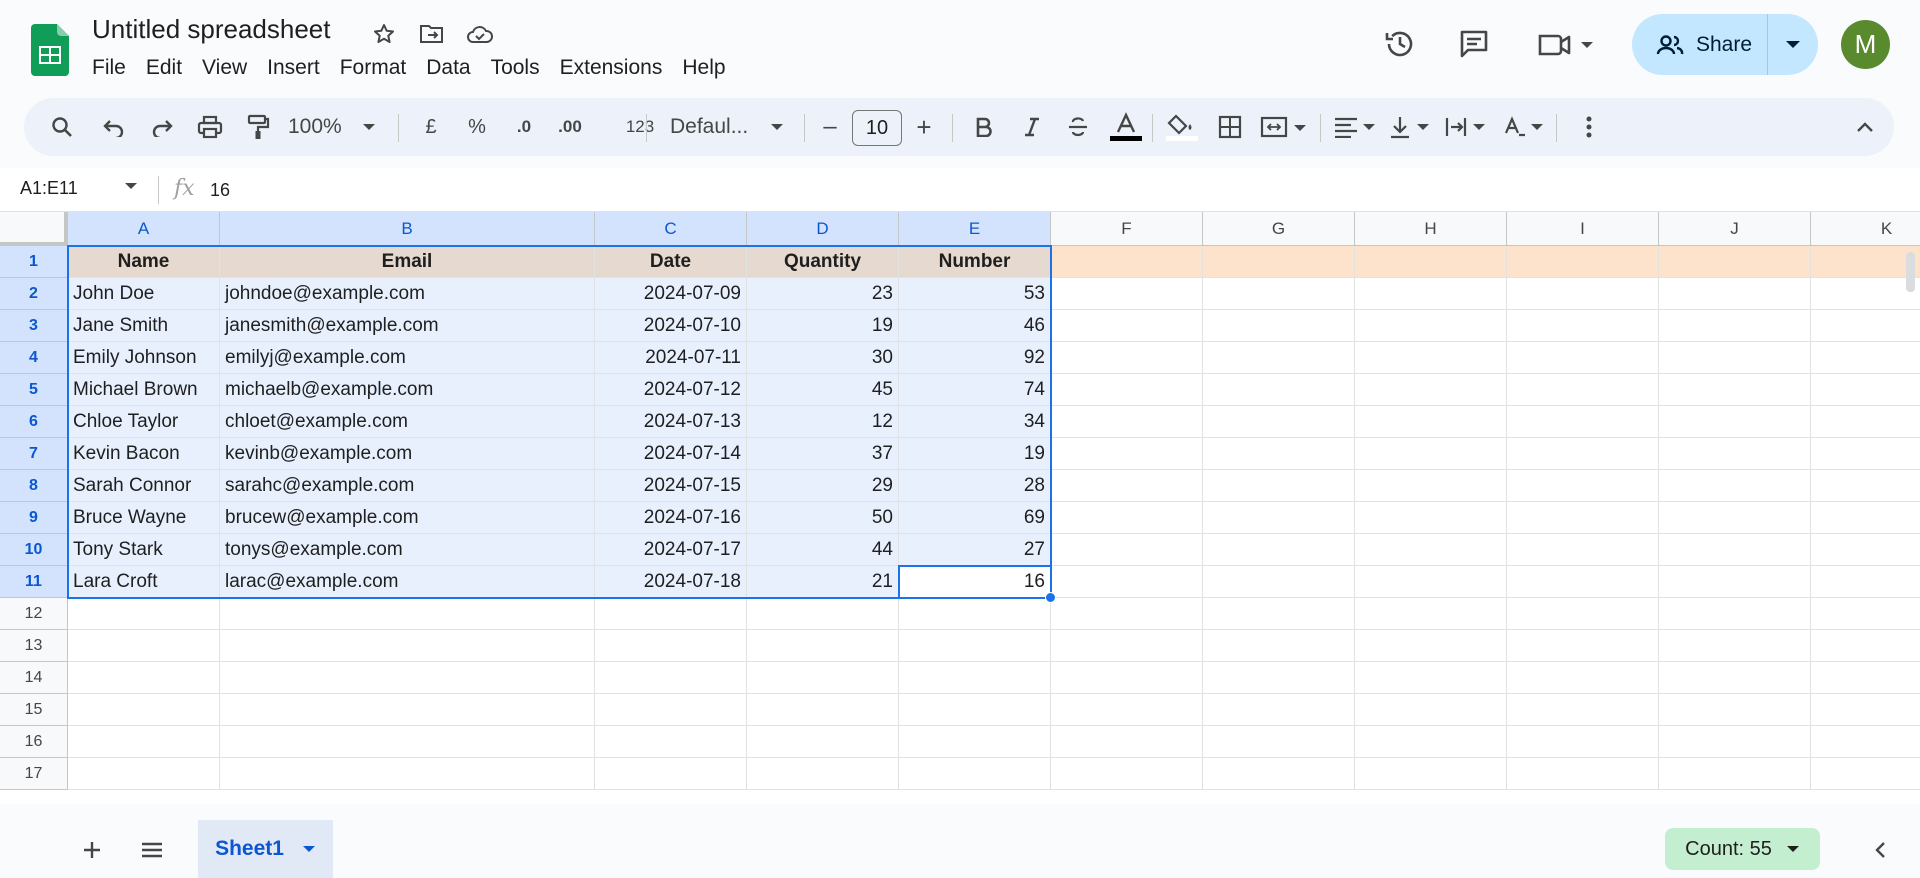  I want to click on cell-f14, so click(1127, 678).